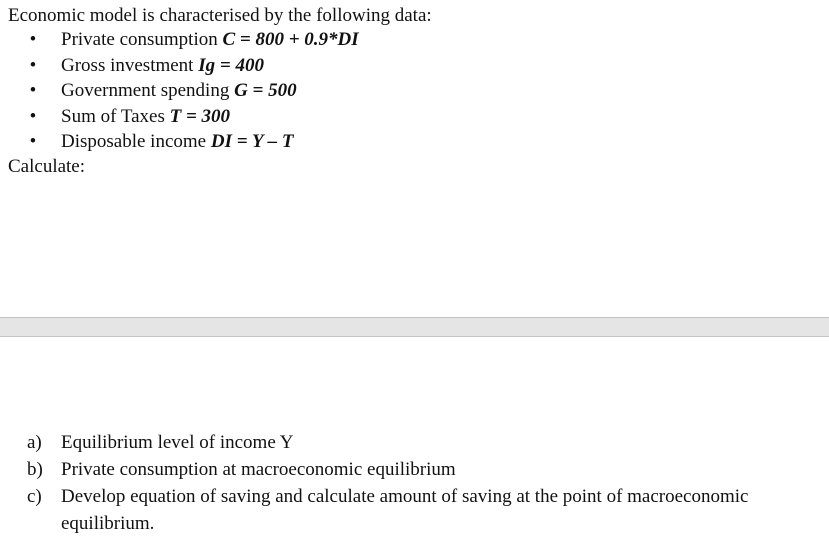  What do you see at coordinates (265, 90) in the screenshot?
I see `item-equation: G = 500` at bounding box center [265, 90].